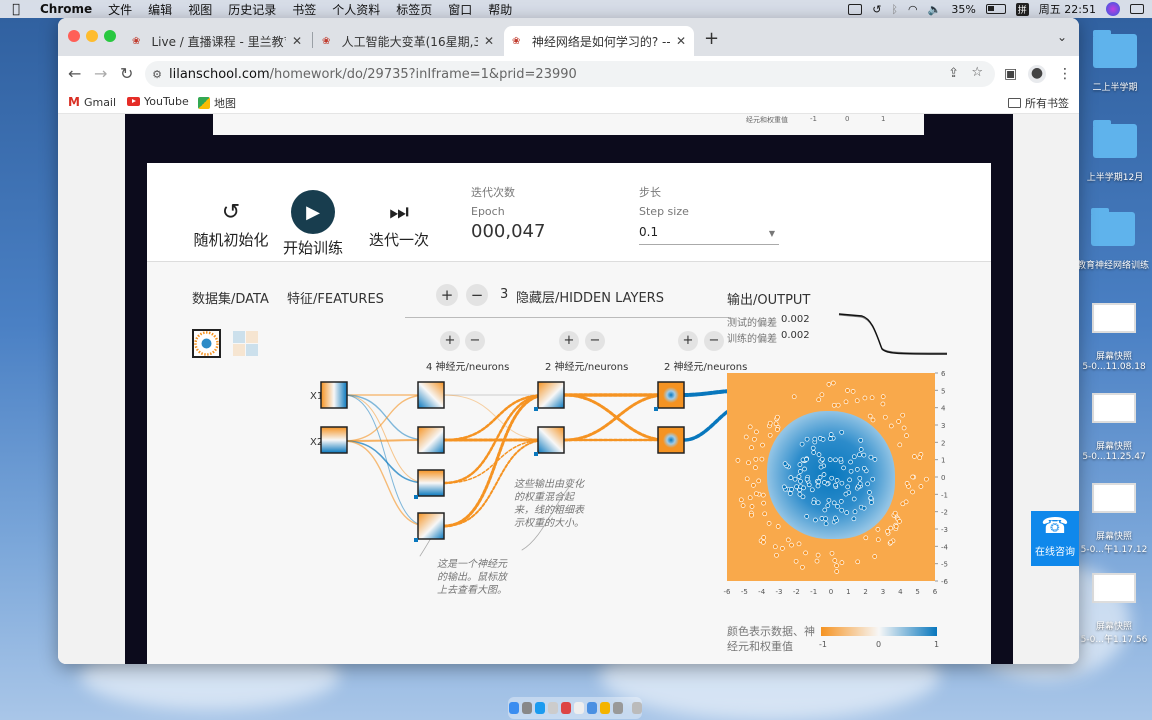 The height and width of the screenshot is (720, 1152). Describe the element at coordinates (200, 9) in the screenshot. I see `menu-view: 视图` at that location.